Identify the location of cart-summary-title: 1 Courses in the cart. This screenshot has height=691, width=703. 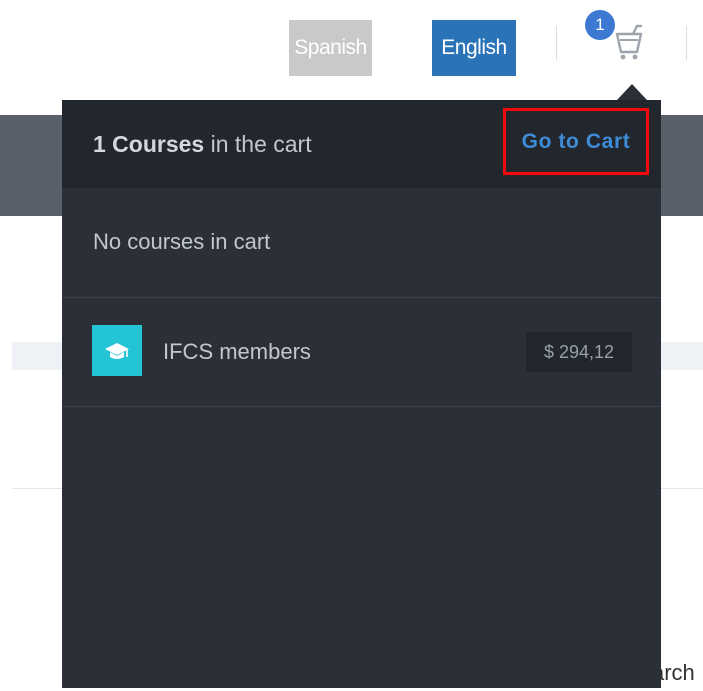
(202, 144).